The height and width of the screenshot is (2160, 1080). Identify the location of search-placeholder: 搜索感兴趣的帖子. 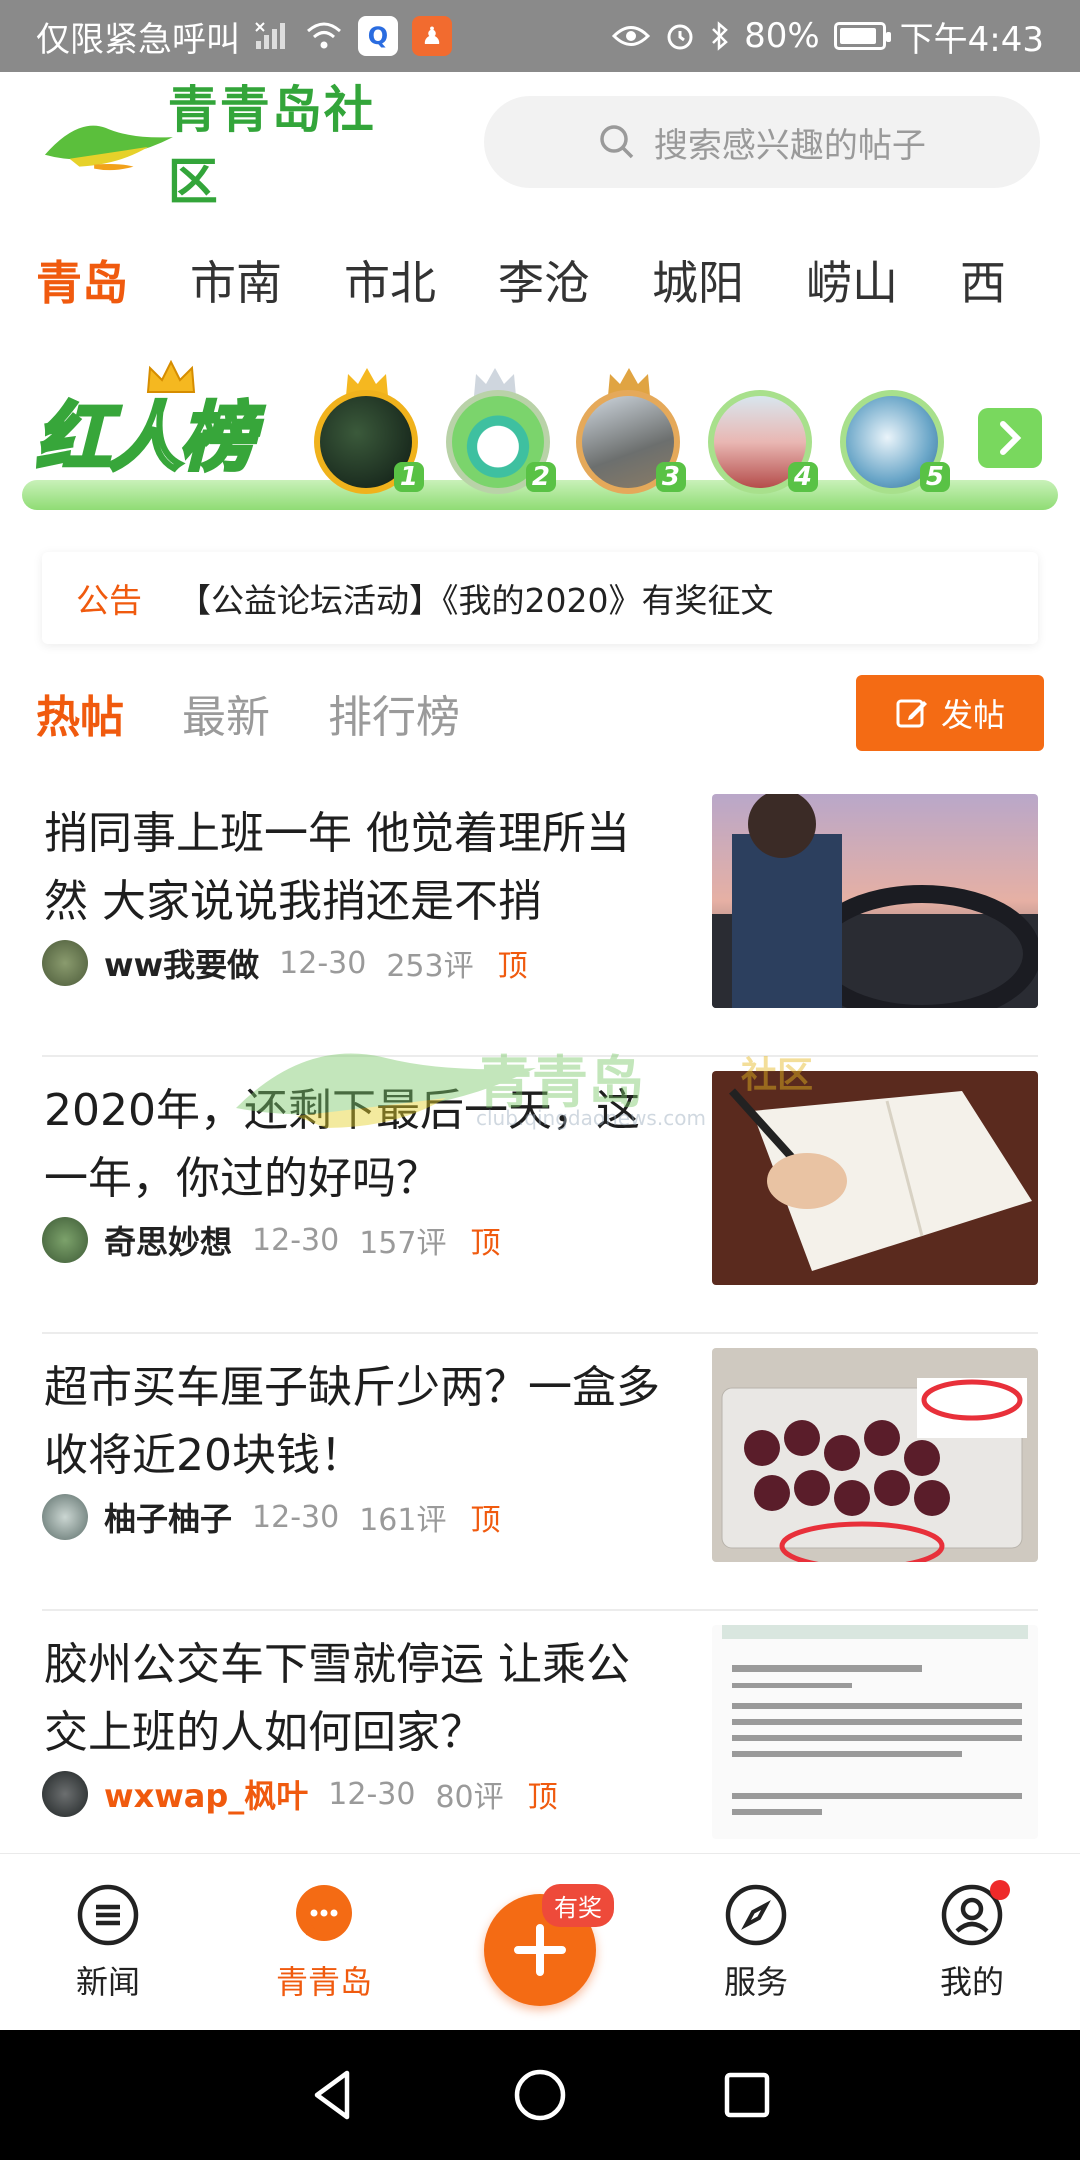
(789, 145).